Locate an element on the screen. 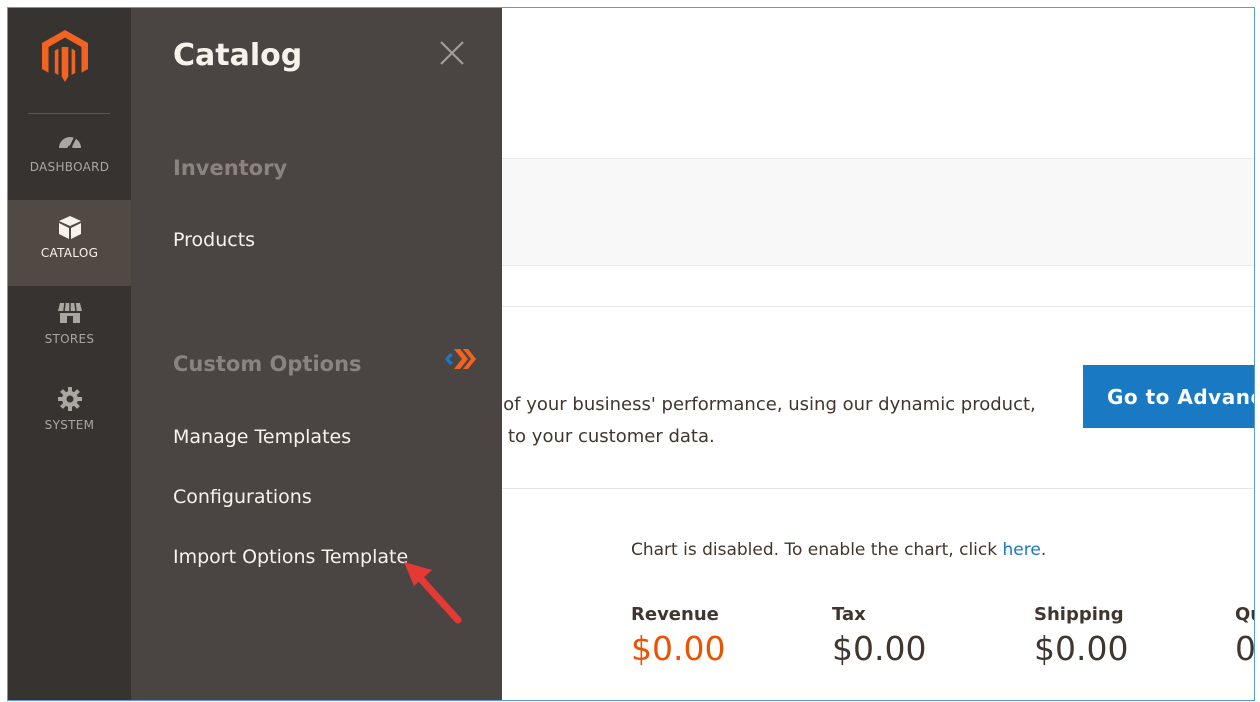 This screenshot has height=702, width=1260. nav-item-label: STORES is located at coordinates (69, 339).